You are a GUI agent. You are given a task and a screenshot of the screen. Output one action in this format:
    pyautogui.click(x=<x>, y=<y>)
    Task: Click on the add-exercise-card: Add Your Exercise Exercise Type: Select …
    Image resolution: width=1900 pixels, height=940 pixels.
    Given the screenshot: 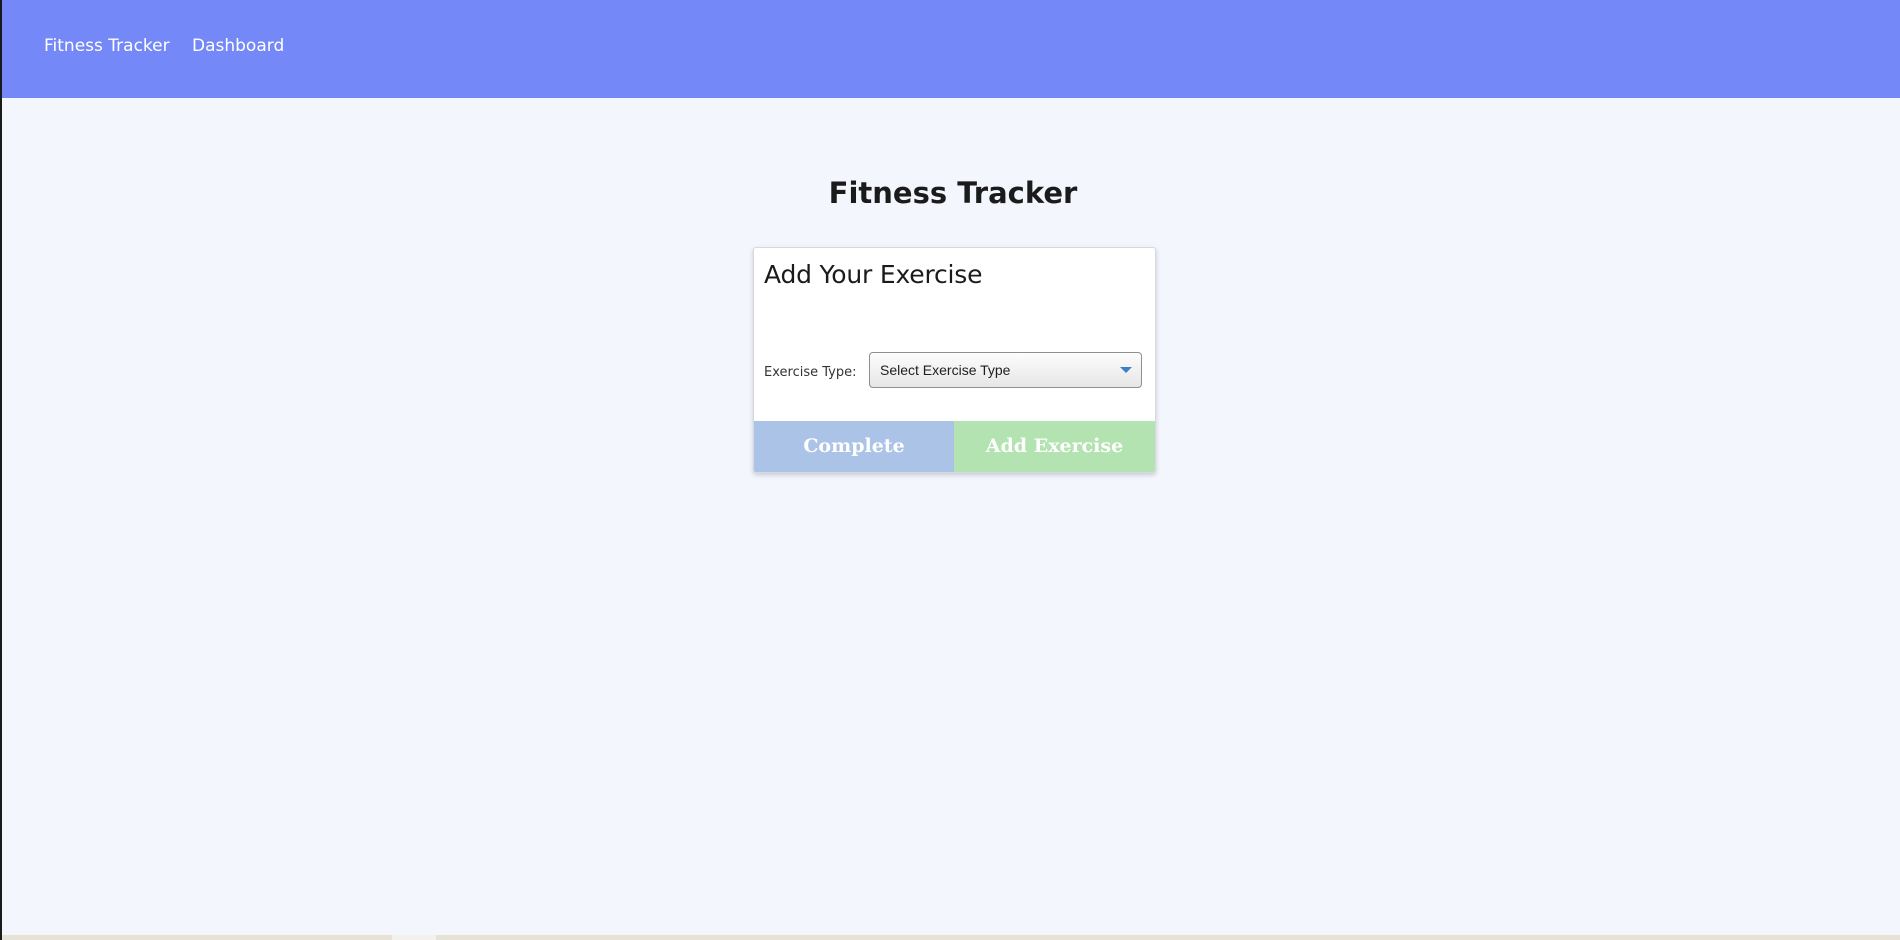 What is the action you would take?
    pyautogui.click(x=954, y=360)
    